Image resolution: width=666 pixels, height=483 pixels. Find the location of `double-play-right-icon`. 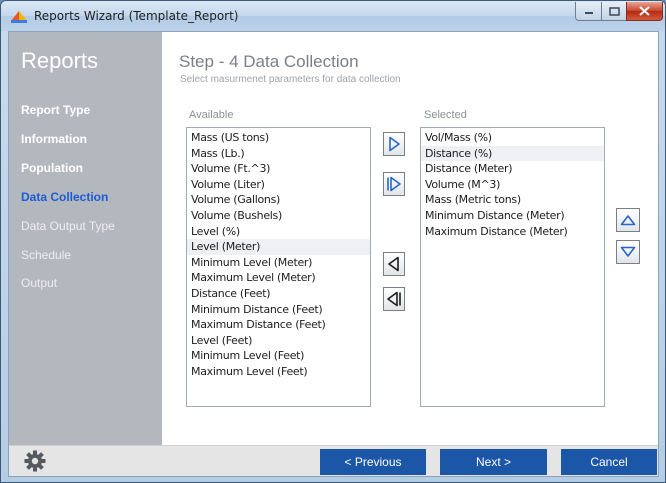

double-play-right-icon is located at coordinates (394, 184).